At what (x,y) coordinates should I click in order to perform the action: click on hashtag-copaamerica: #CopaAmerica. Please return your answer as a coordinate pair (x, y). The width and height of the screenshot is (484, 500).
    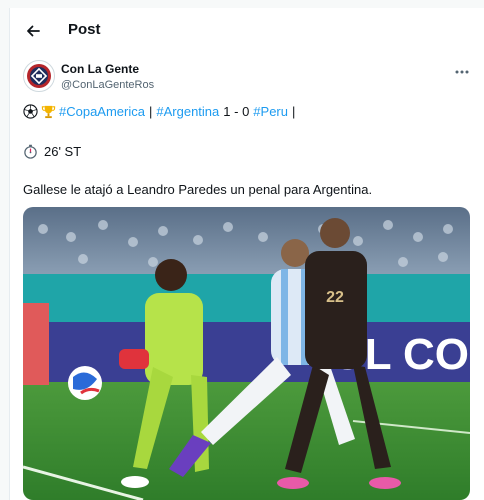
    Looking at the image, I should click on (102, 111).